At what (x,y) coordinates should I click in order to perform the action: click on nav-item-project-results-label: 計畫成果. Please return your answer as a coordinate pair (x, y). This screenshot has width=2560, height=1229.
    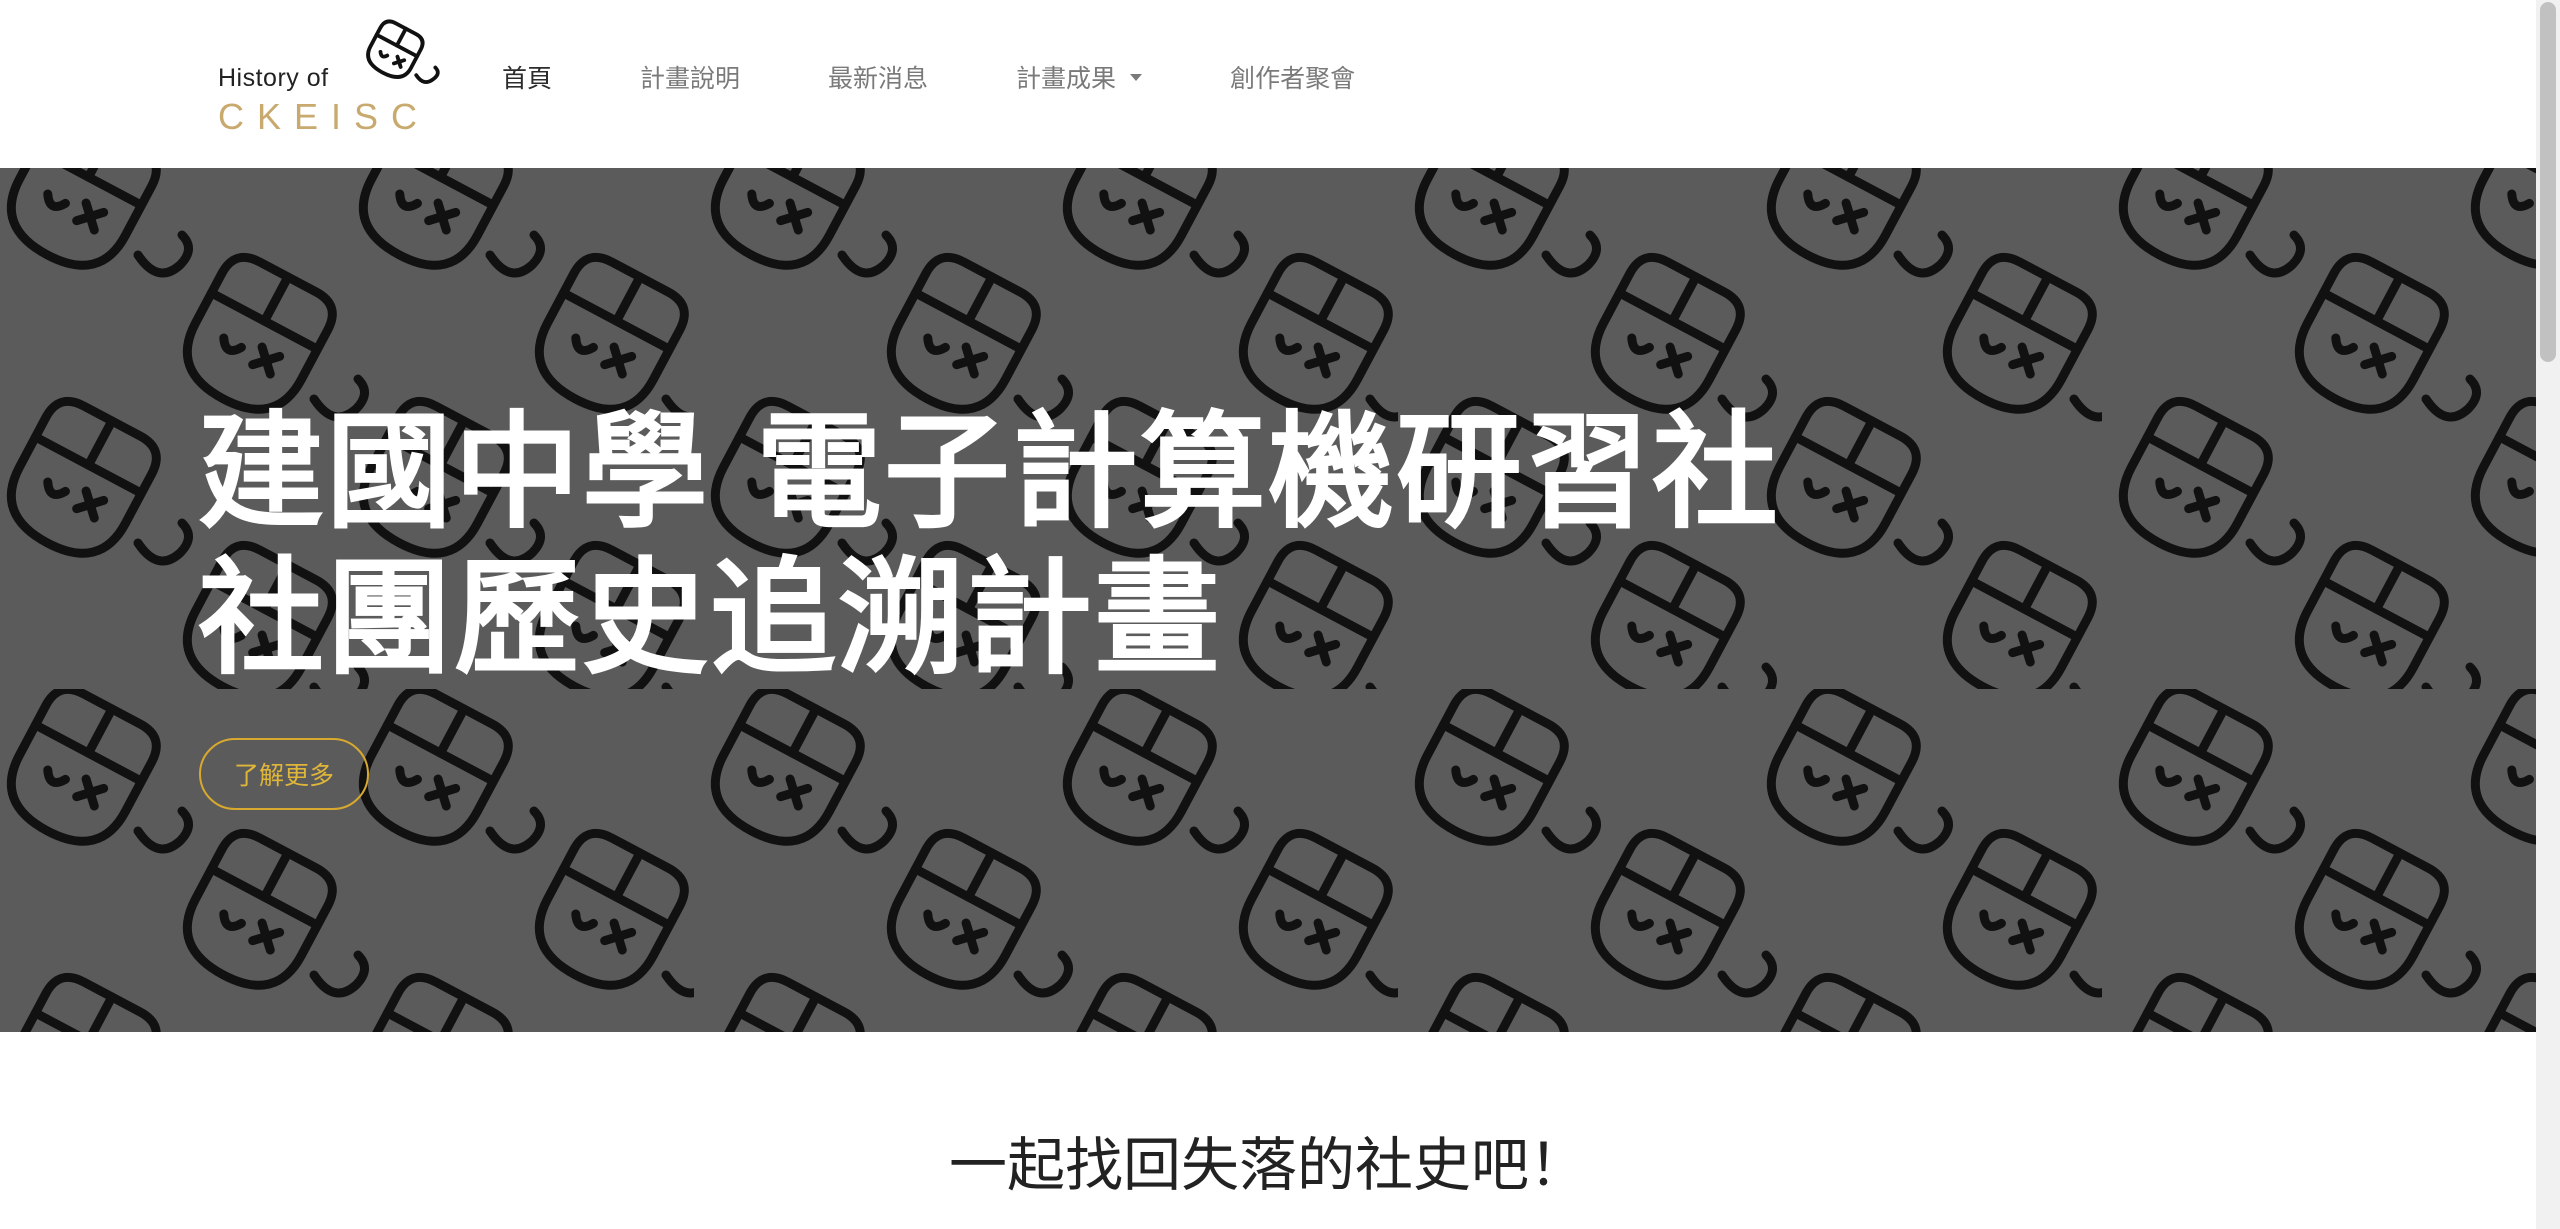
    Looking at the image, I should click on (1066, 78).